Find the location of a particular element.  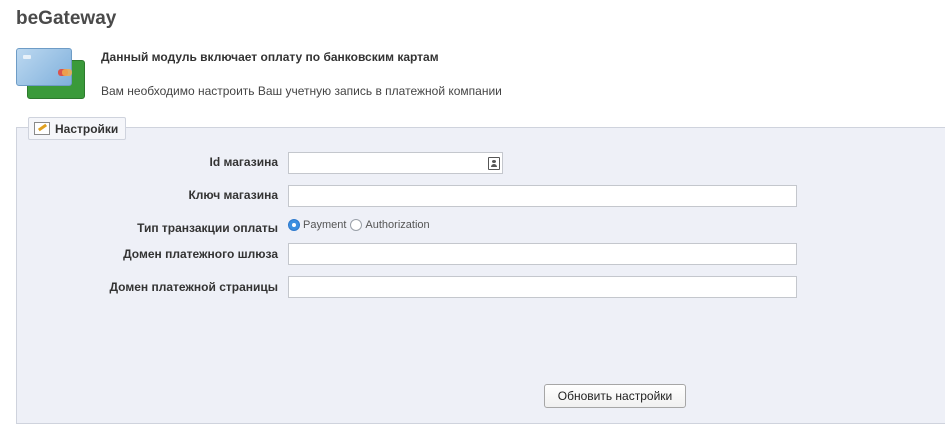

payment-radio is located at coordinates (294, 225).